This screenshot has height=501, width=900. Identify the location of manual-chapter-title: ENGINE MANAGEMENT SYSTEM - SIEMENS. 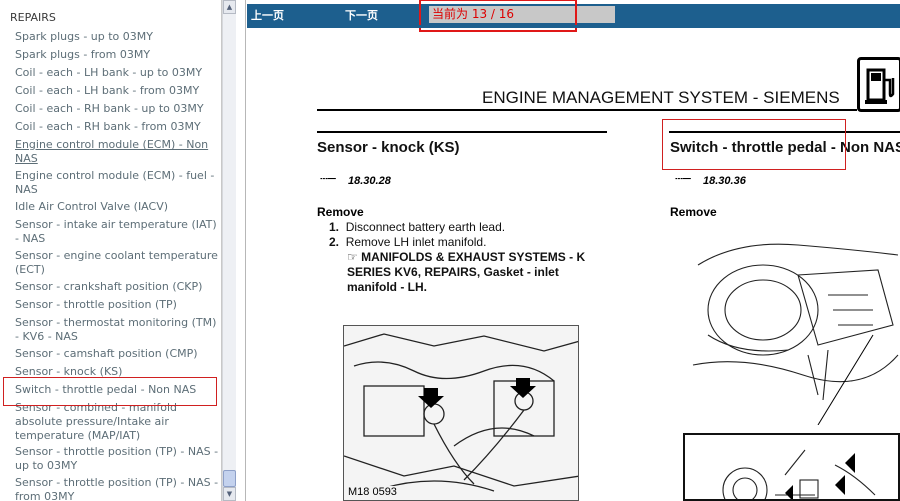
(661, 97).